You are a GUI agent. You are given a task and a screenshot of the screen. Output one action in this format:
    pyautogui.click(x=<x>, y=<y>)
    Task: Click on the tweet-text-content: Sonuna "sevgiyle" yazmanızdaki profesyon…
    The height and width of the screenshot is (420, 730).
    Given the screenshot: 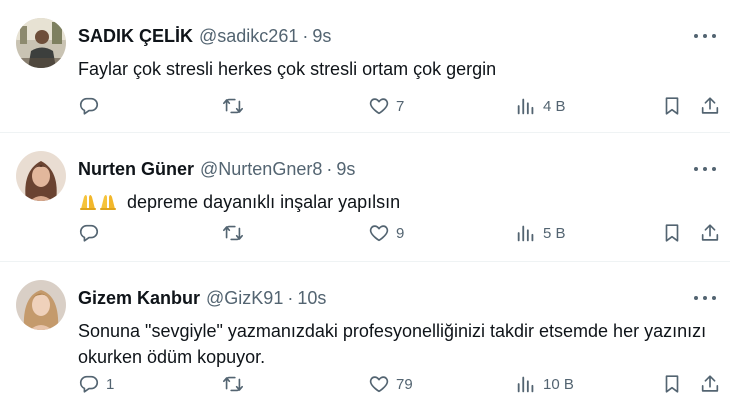 What is the action you would take?
    pyautogui.click(x=392, y=344)
    